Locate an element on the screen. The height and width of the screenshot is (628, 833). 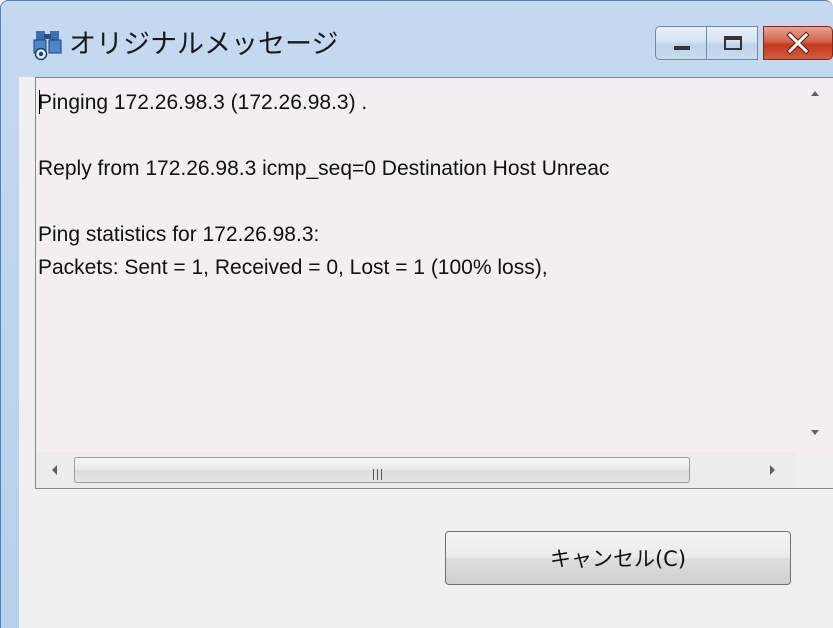
close-icon is located at coordinates (798, 43).